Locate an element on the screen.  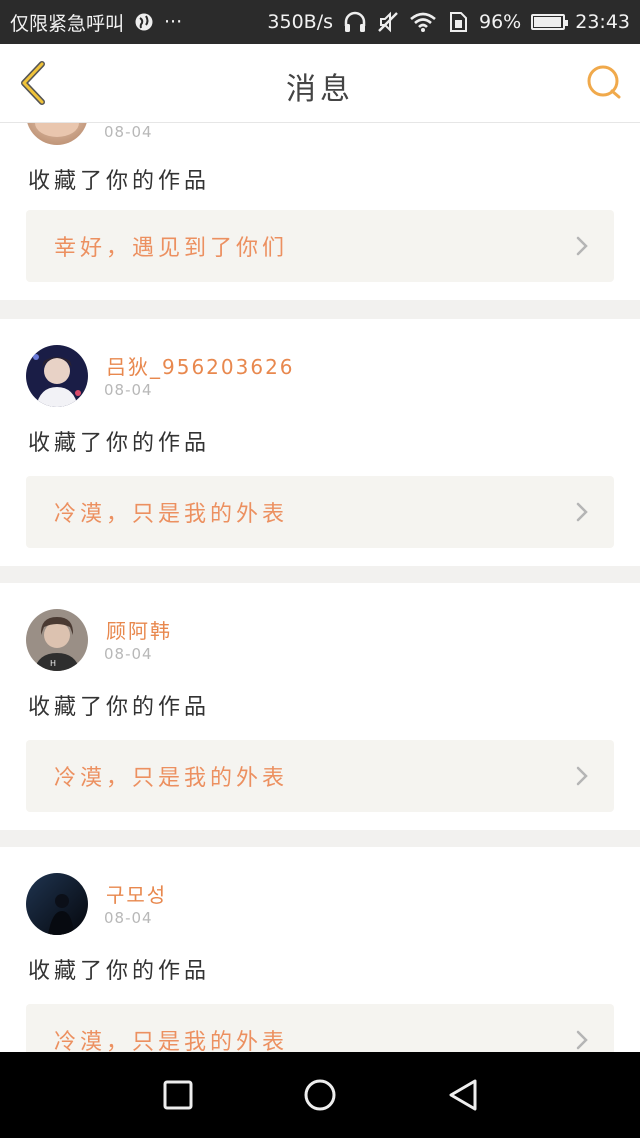
triangle-back-icon is located at coordinates (463, 1095).